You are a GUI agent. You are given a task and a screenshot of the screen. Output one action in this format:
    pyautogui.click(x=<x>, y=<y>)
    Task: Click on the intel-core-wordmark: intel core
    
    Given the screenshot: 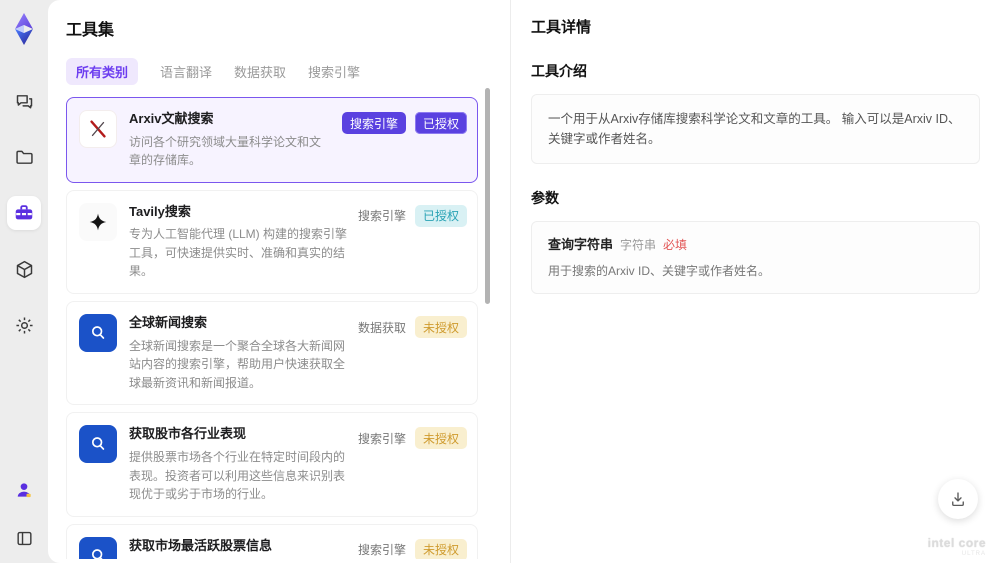 What is the action you would take?
    pyautogui.click(x=956, y=543)
    